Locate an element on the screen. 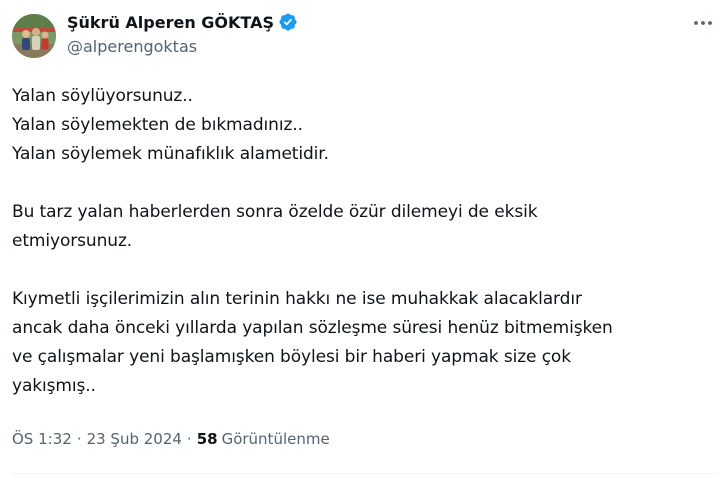  tweet-line: etmiyorsunuz. is located at coordinates (72, 241).